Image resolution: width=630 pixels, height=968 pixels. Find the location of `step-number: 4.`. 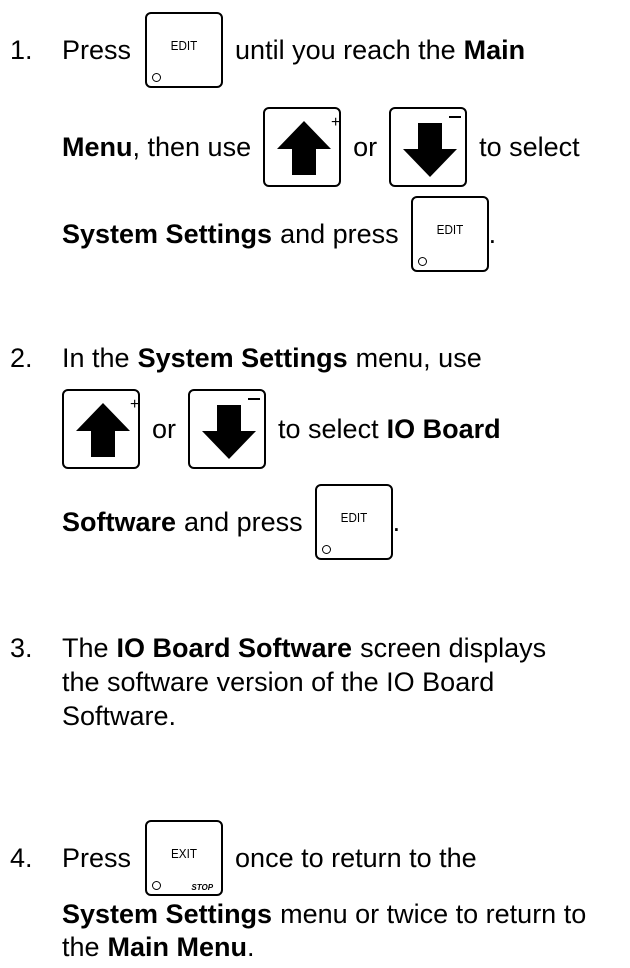

step-number: 4. is located at coordinates (21, 857).